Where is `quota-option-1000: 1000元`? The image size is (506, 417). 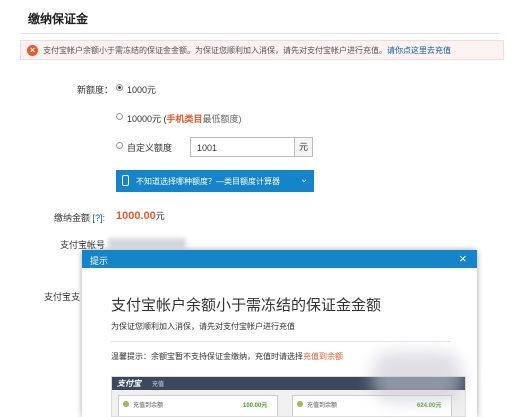 quota-option-1000: 1000元 is located at coordinates (141, 89).